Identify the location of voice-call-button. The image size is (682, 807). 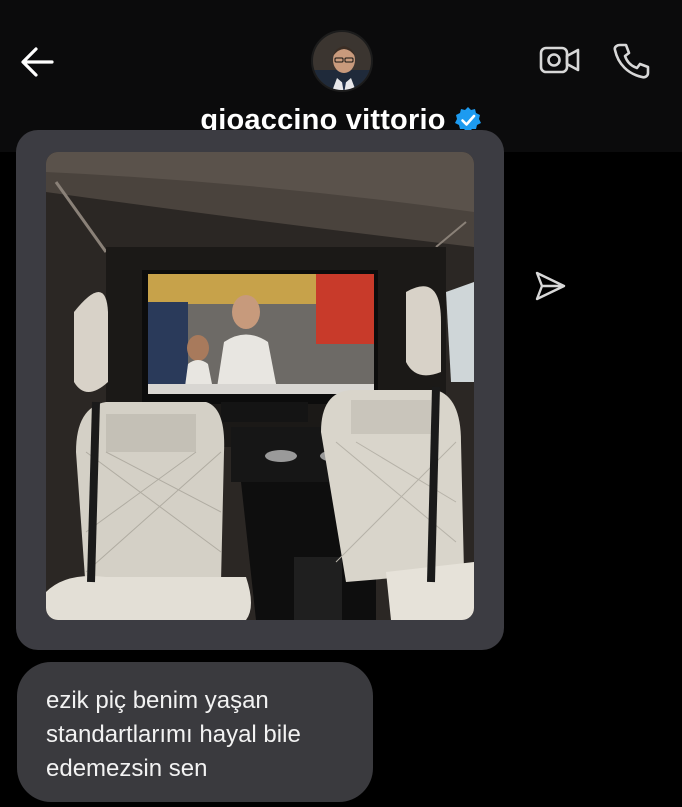
(631, 61).